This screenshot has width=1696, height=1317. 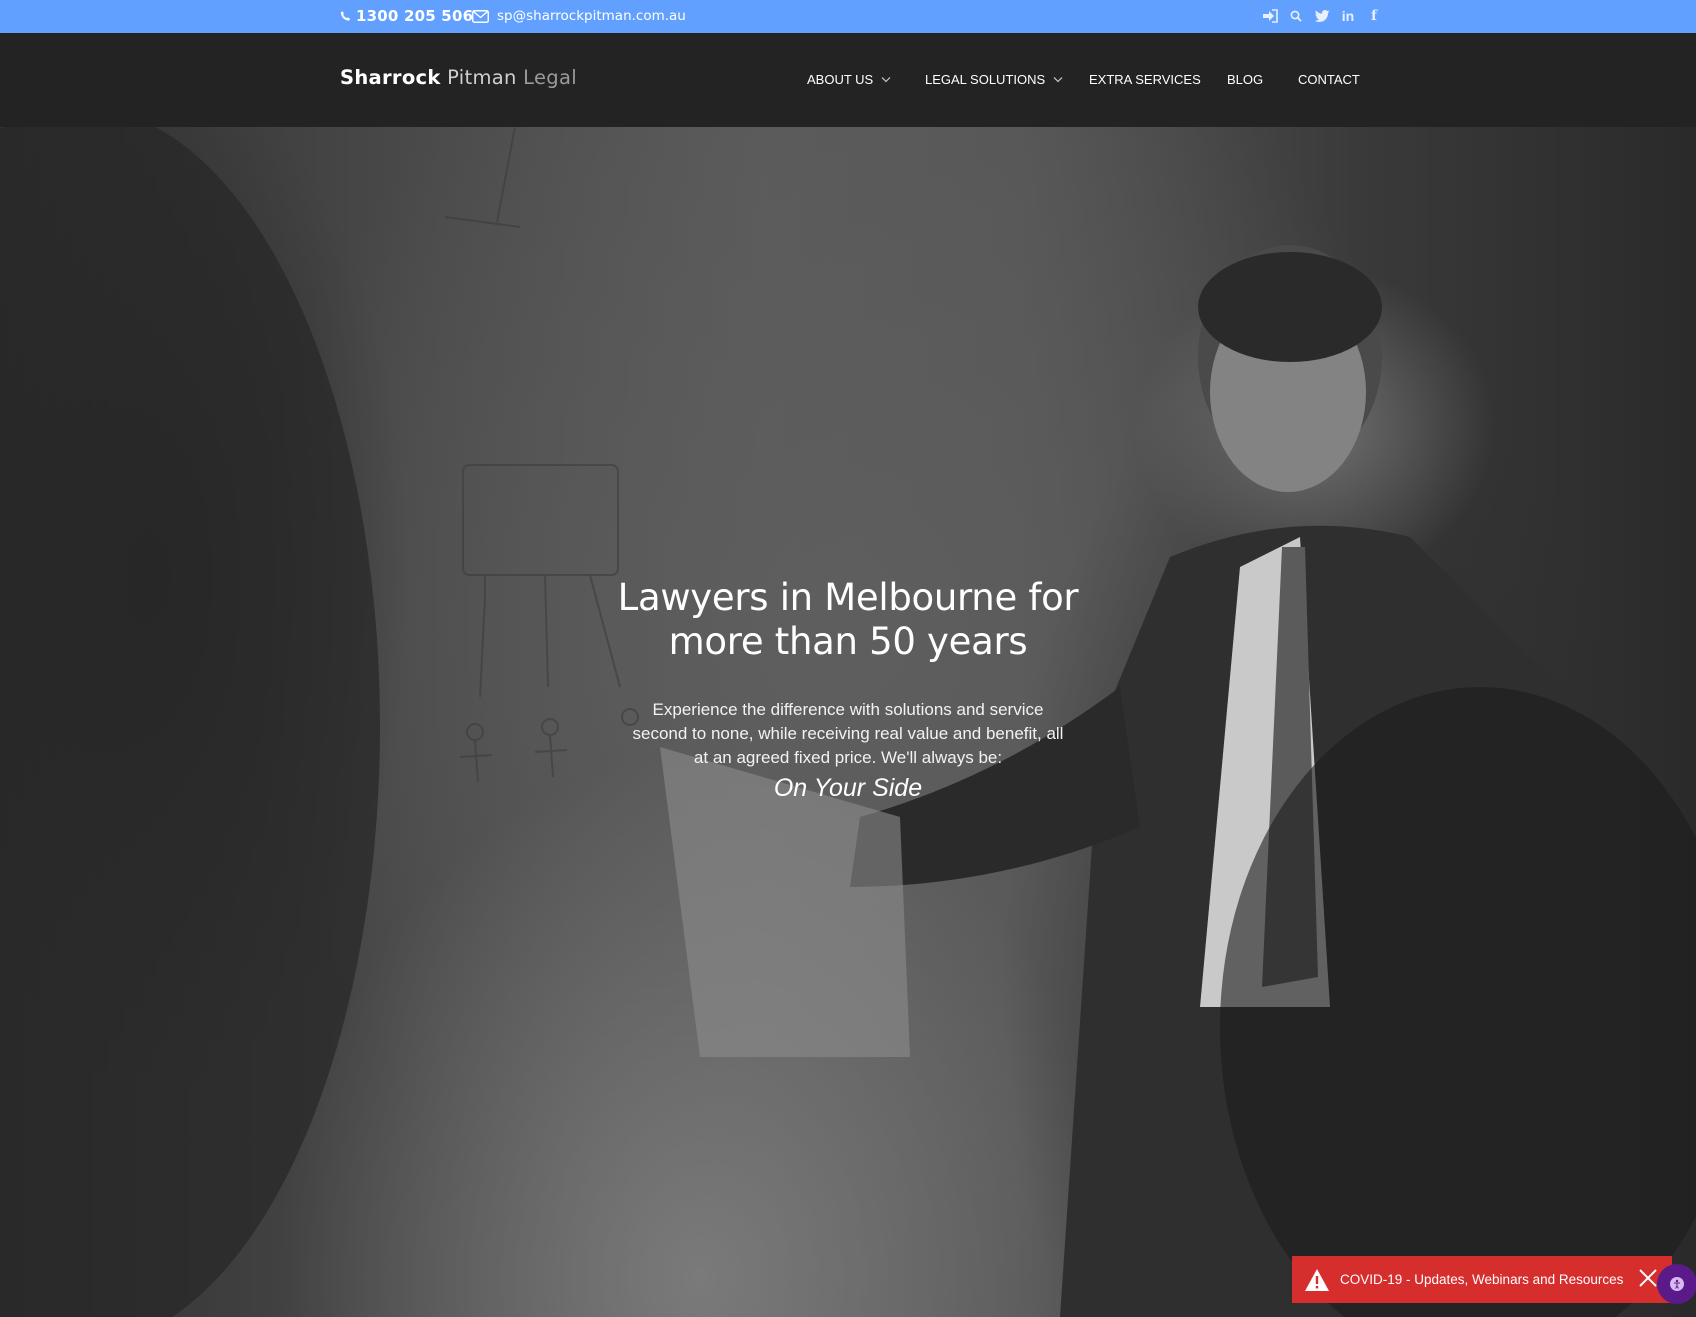 What do you see at coordinates (1270, 16) in the screenshot?
I see `login-icon` at bounding box center [1270, 16].